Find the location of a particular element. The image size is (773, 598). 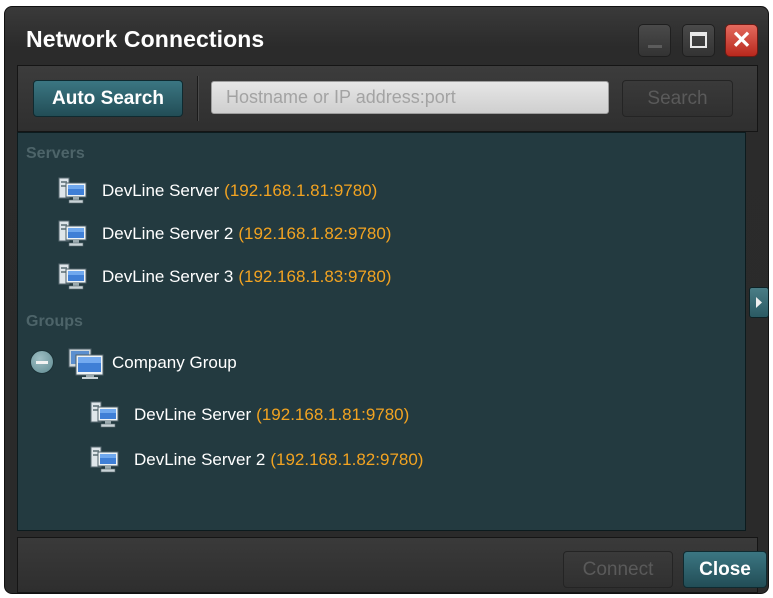

close-icon: ✕ is located at coordinates (741, 40).